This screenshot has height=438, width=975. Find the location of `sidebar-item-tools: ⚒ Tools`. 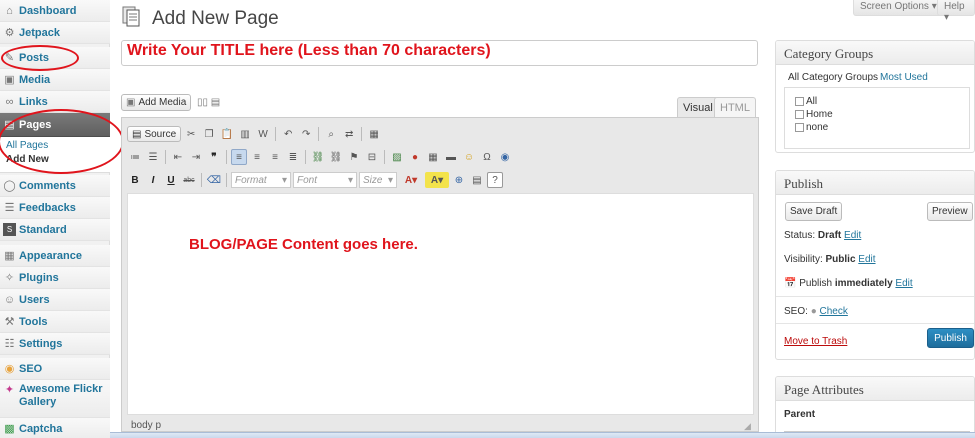

sidebar-item-tools: ⚒ Tools is located at coordinates (55, 322).